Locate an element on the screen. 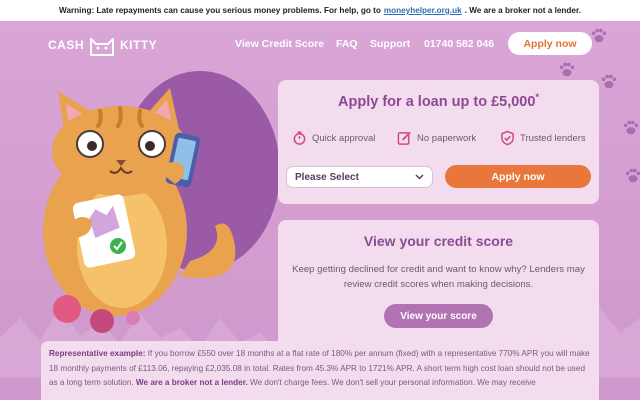  header-apply-button: Apply now is located at coordinates (550, 43).